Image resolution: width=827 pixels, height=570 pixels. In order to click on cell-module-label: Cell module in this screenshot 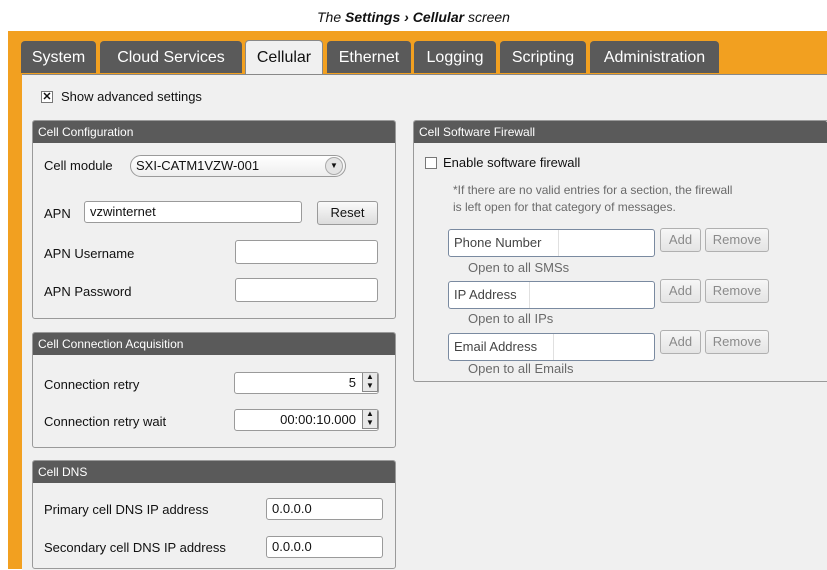, I will do `click(78, 165)`.